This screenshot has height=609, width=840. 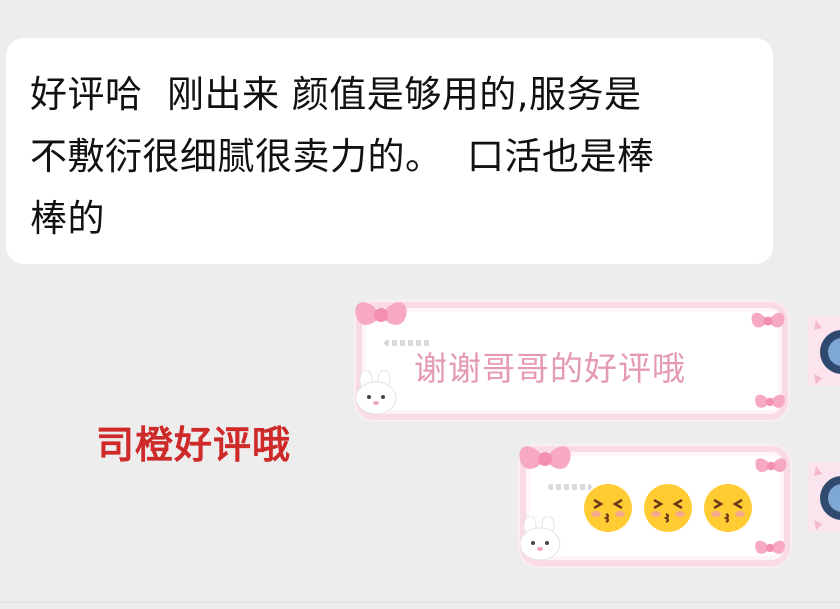 I want to click on divider, so click(x=420, y=602).